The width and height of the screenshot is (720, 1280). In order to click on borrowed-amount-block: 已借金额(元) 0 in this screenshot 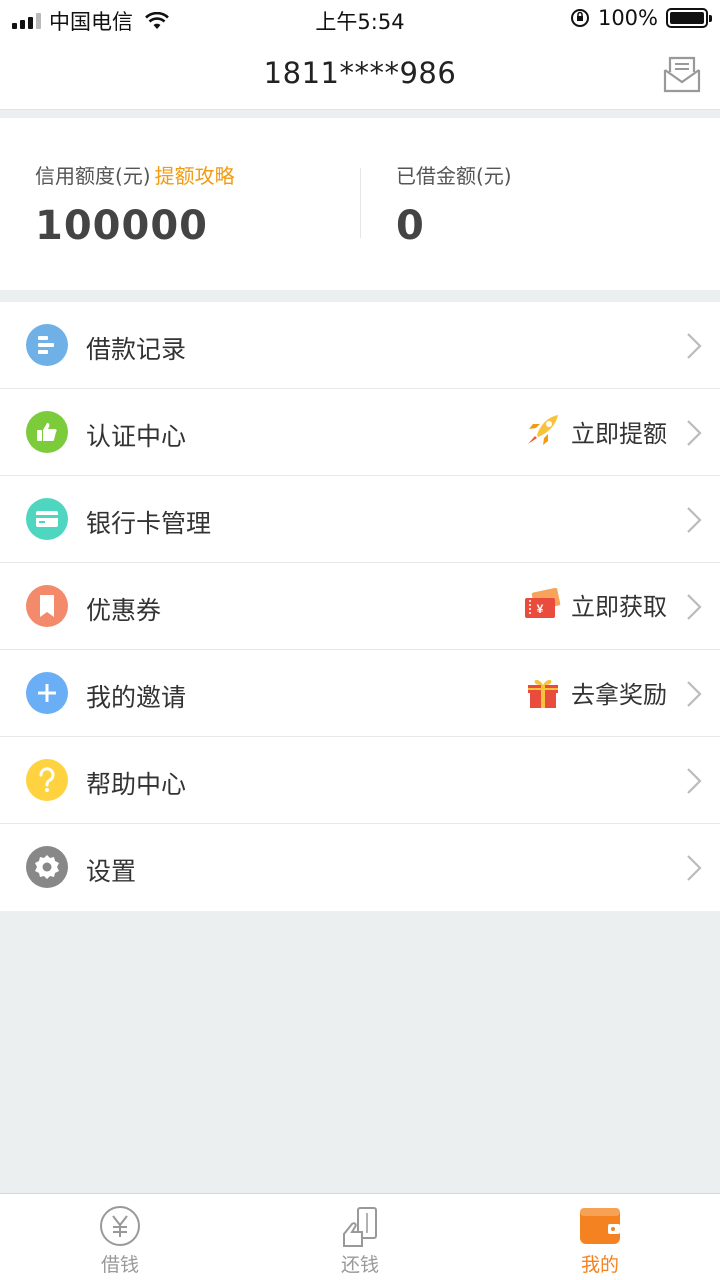, I will do `click(454, 204)`.